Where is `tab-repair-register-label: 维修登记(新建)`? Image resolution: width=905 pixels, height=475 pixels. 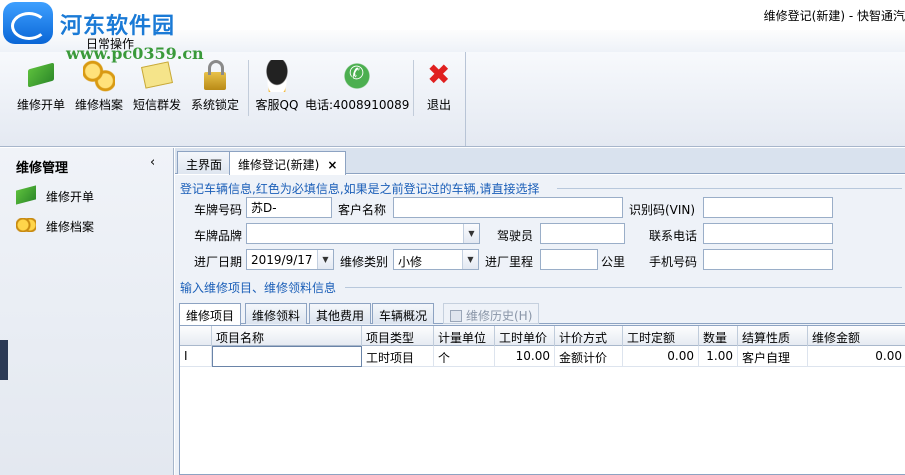
tab-repair-register-label: 维修登记(新建) is located at coordinates (279, 165).